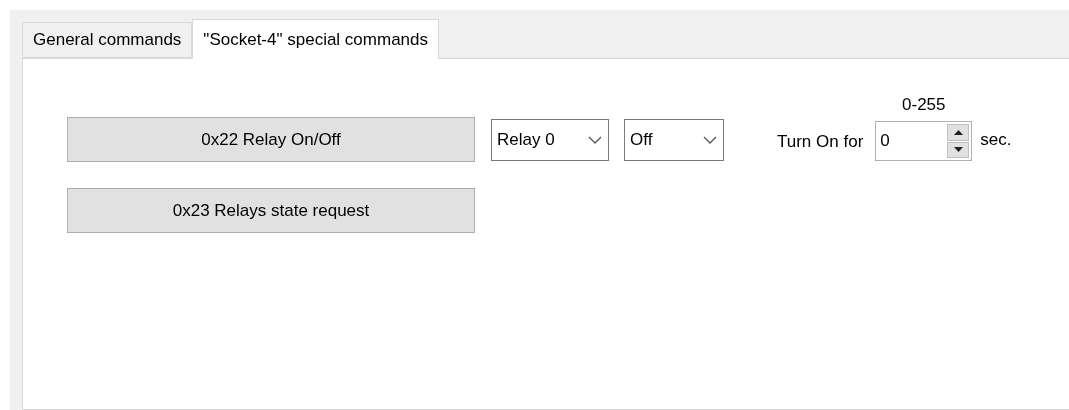  Describe the element at coordinates (271, 210) in the screenshot. I see `state-request-button: 0x23 Relays state request` at that location.